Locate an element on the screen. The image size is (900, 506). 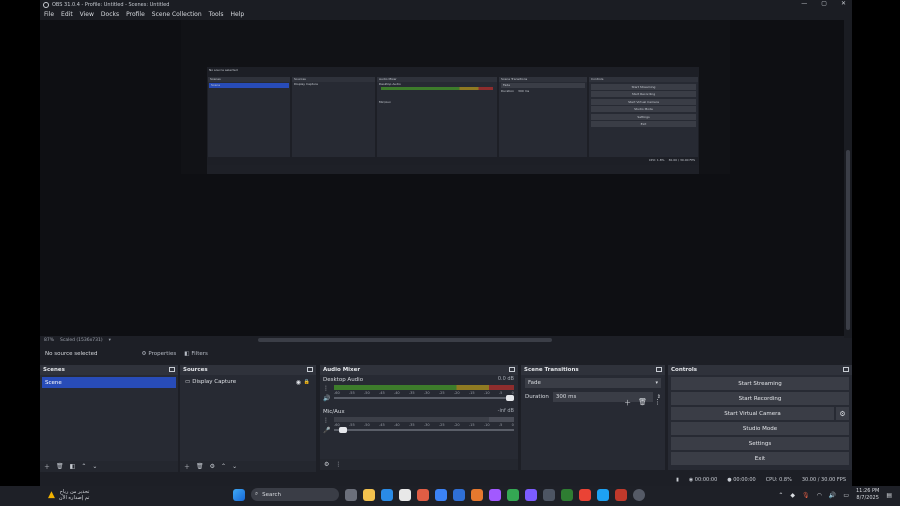
maximize-button: ▢ is located at coordinates (824, 3).